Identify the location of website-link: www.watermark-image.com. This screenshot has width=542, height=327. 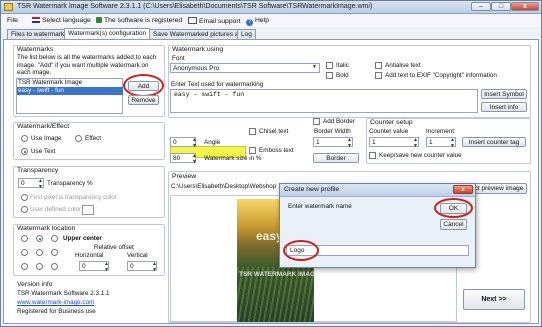
(55, 302).